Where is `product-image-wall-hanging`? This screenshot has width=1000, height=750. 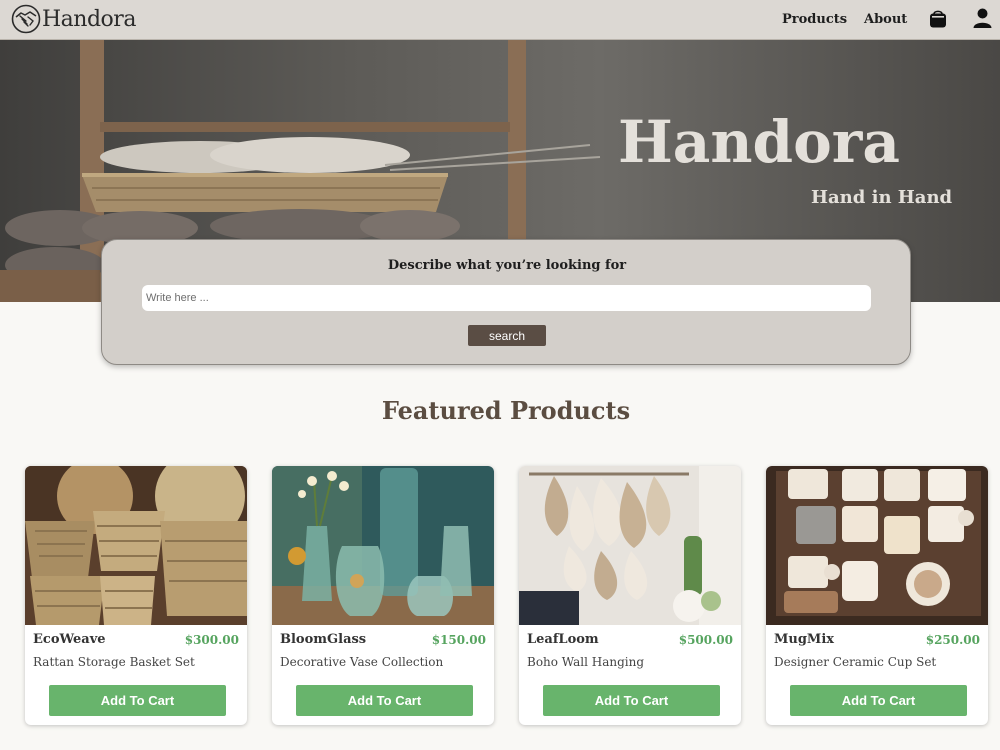 product-image-wall-hanging is located at coordinates (630, 545).